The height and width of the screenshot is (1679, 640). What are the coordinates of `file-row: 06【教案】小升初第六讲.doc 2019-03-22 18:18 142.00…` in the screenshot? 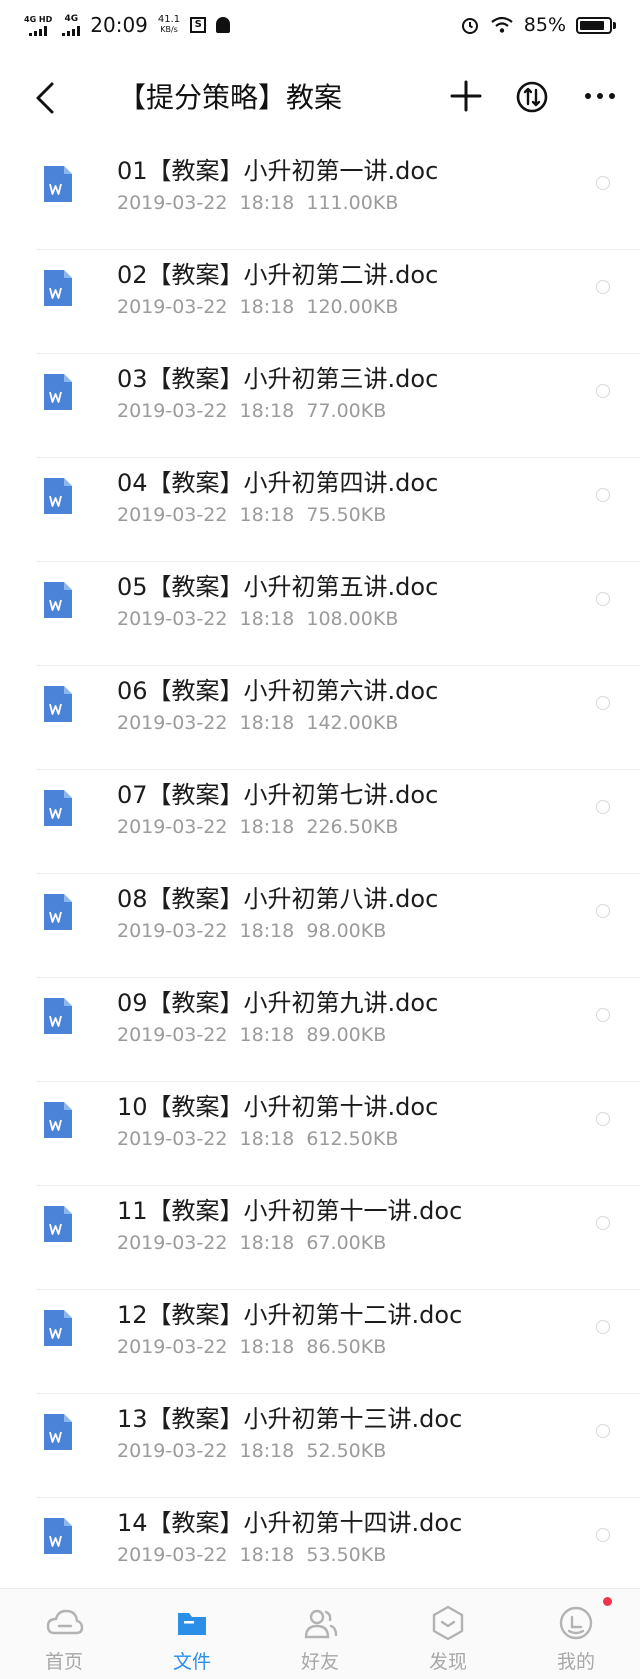 It's located at (320, 718).